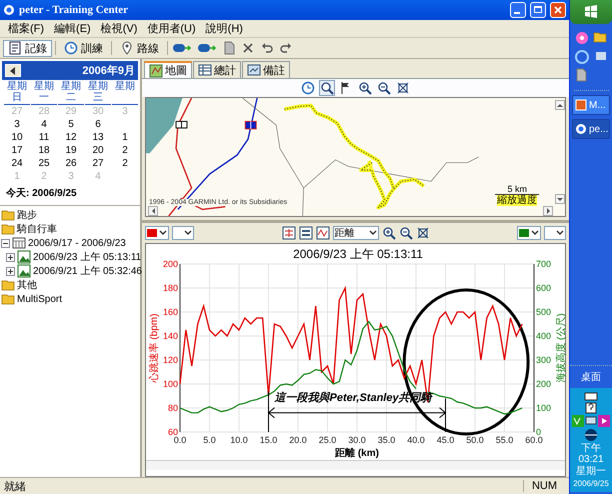 This screenshot has width=612, height=494. Describe the element at coordinates (171, 28) in the screenshot. I see `menu-item: 使用者(U)` at that location.